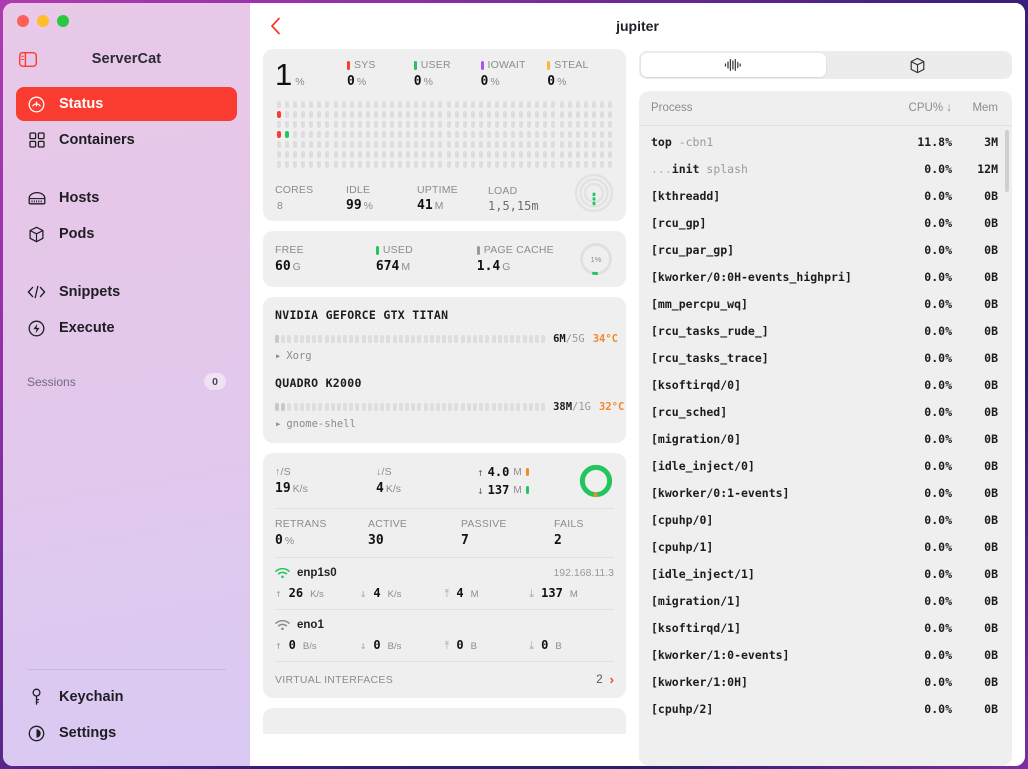 This screenshot has height=769, width=1028. I want to click on sidebar-divider, so click(126, 669).